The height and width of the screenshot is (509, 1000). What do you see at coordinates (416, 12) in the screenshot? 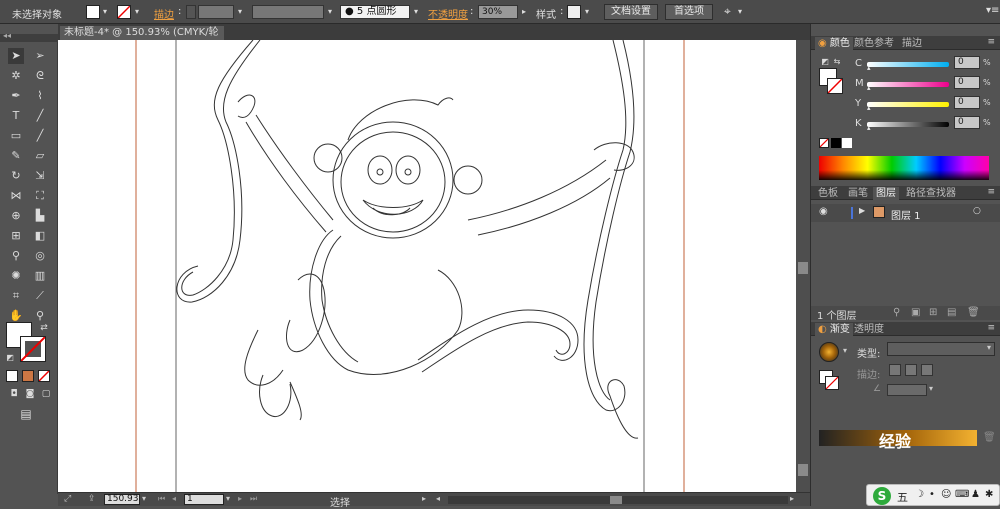
I see `brush-caret: ▾` at bounding box center [416, 12].